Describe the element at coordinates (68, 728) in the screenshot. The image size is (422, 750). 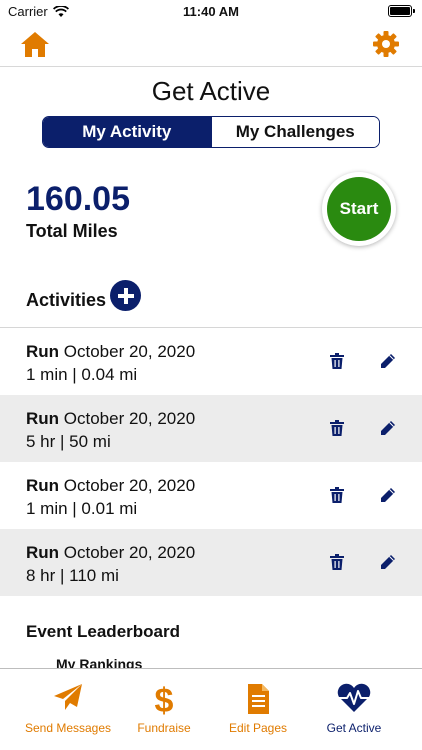
I see `tab-label: Send Messages` at that location.